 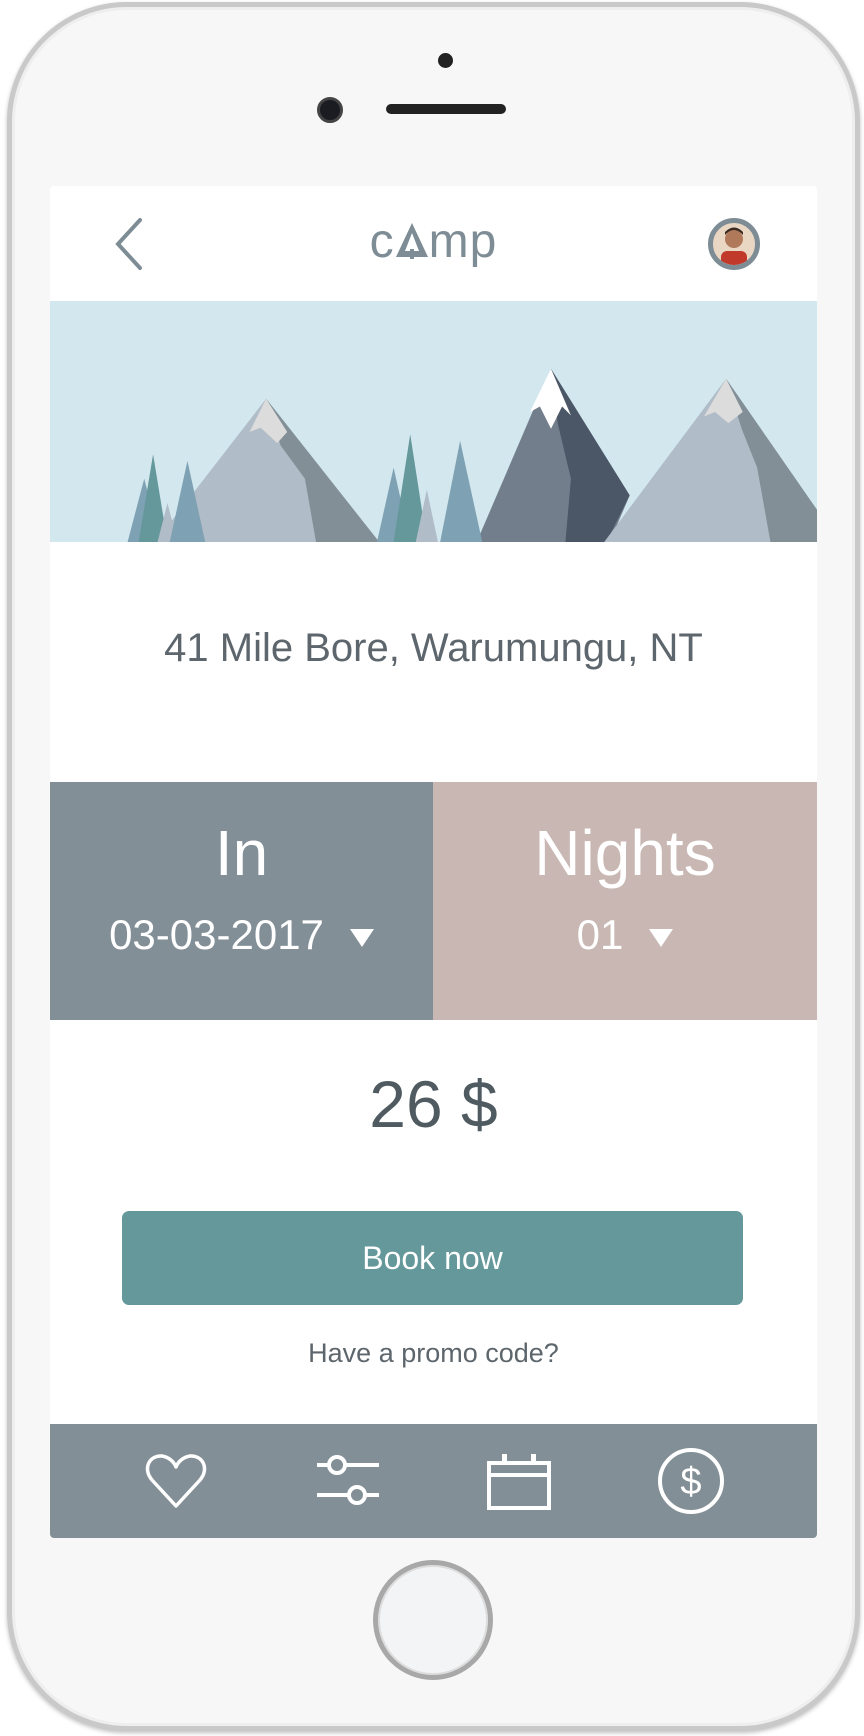 I want to click on header: cAmp cmp, so click(x=433, y=243).